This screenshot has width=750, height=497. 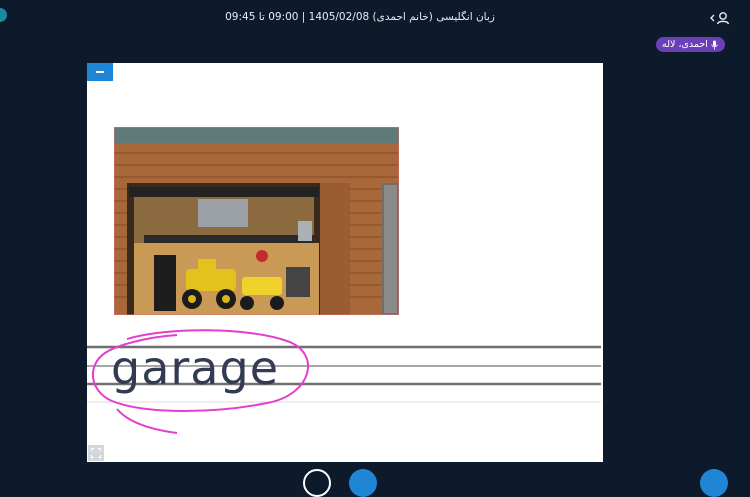 I want to click on left-edge-indicator, so click(x=3, y=15).